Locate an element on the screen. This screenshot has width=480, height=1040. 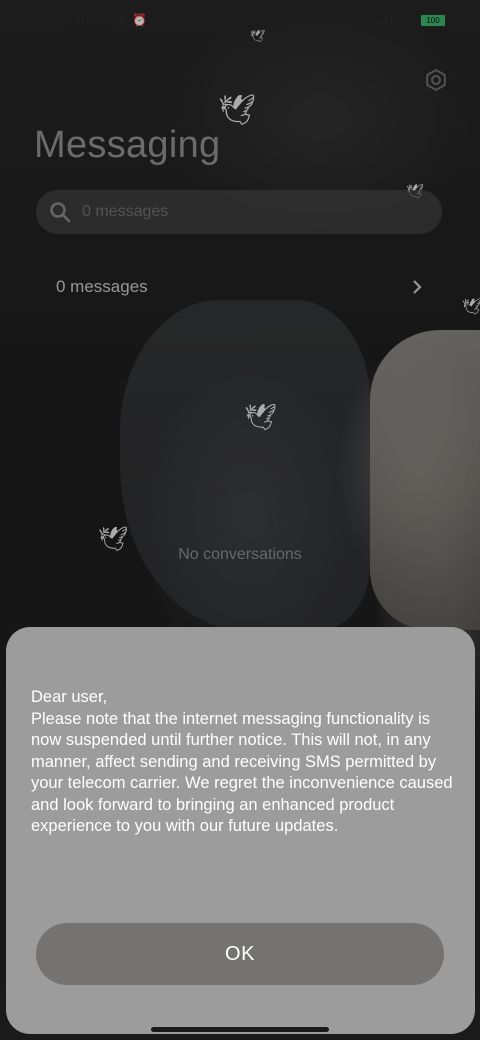
home-indicator is located at coordinates (240, 1029).